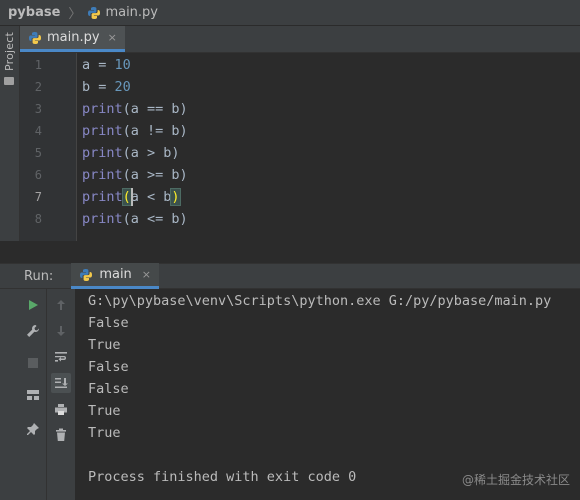 The image size is (580, 500). What do you see at coordinates (38, 109) in the screenshot?
I see `line-number: 3` at bounding box center [38, 109].